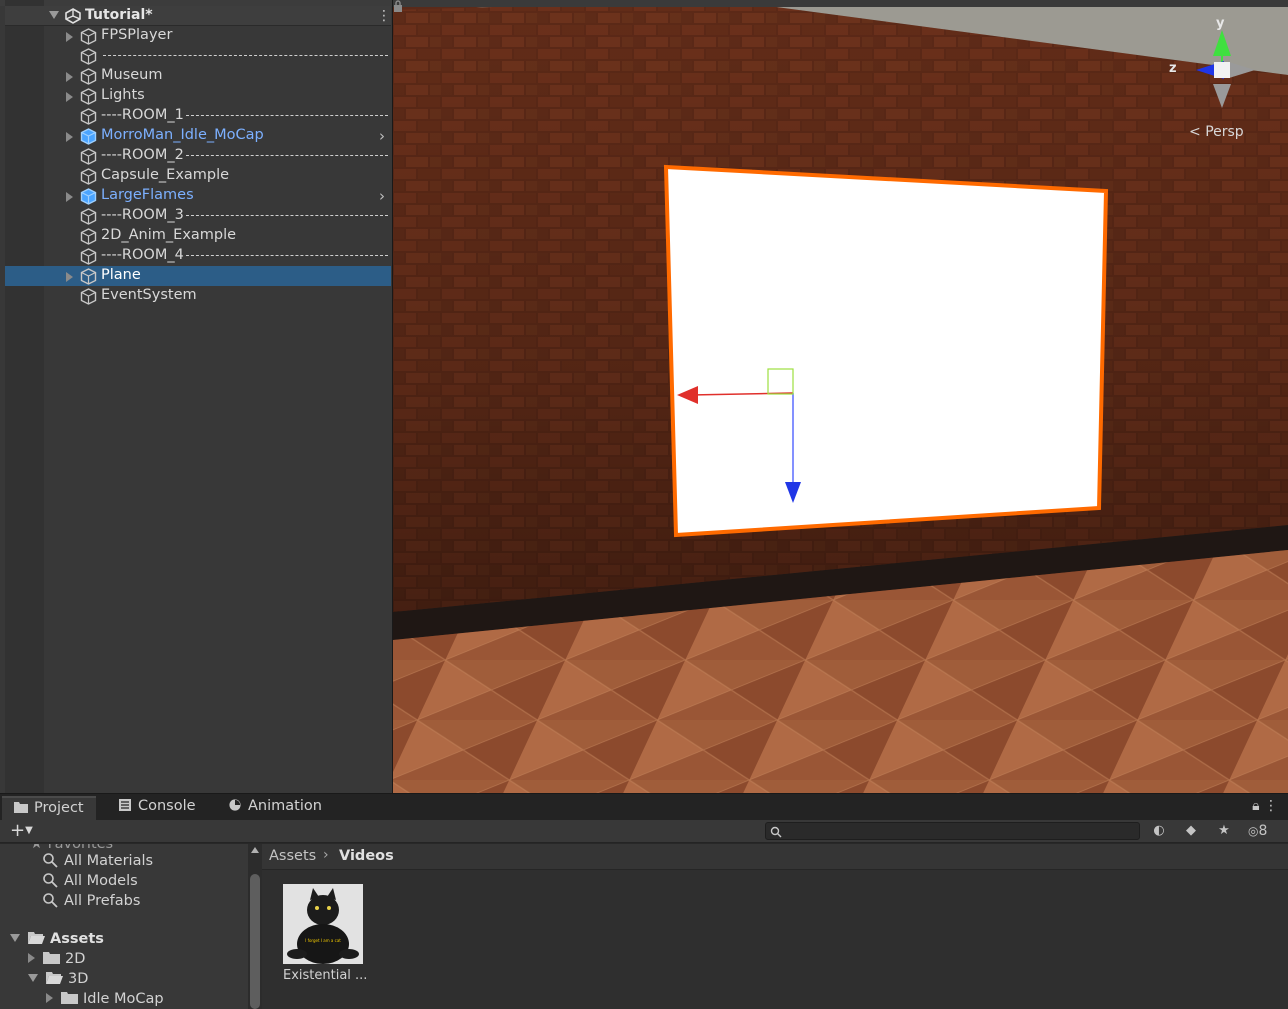  Describe the element at coordinates (142, 115) in the screenshot. I see `hierarchy-item-label: ----ROOM_1` at that location.